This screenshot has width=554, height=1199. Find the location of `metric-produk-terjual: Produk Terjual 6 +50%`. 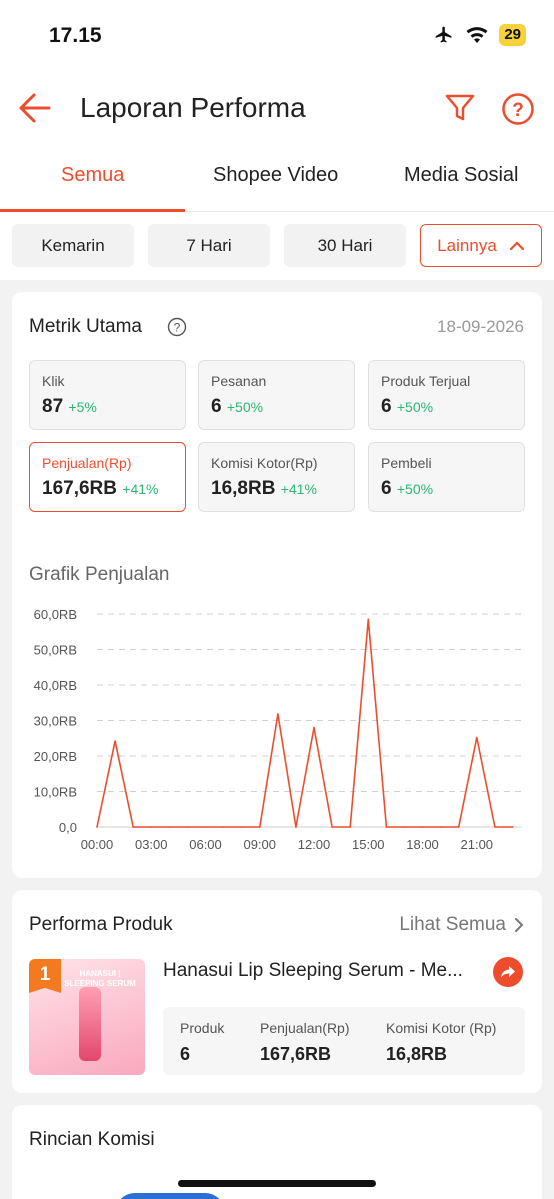

metric-produk-terjual: Produk Terjual 6 +50% is located at coordinates (446, 395).